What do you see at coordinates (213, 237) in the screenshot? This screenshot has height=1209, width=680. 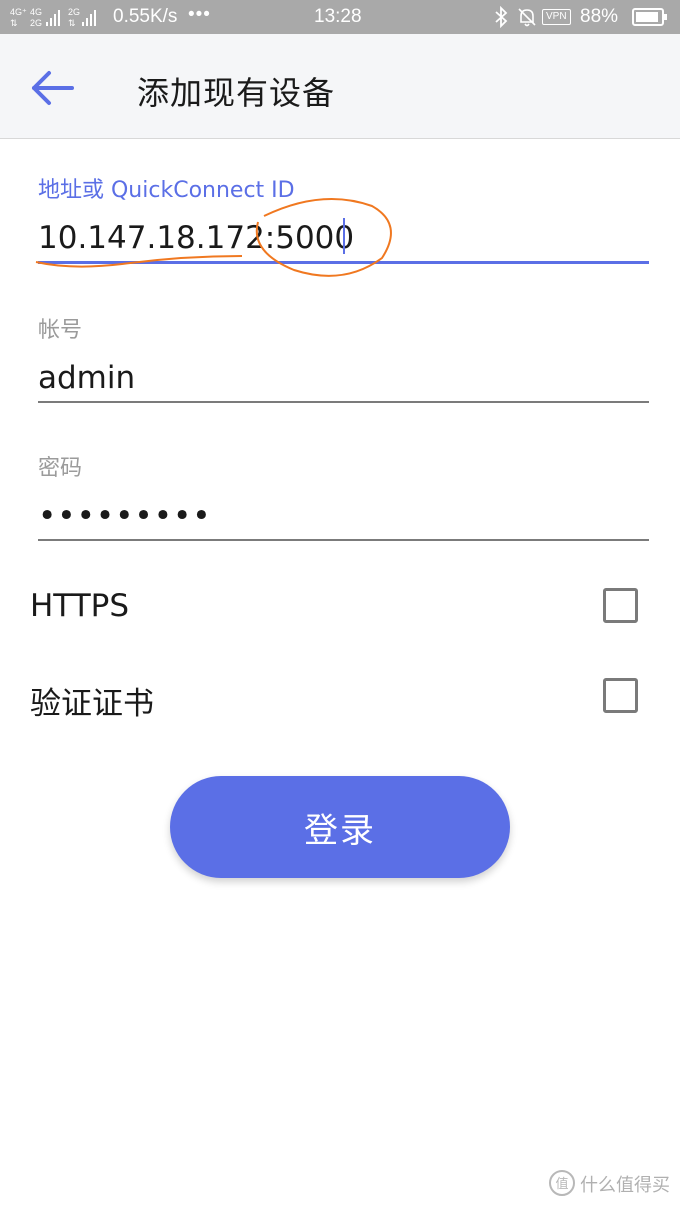 I see `annotation-marks` at bounding box center [213, 237].